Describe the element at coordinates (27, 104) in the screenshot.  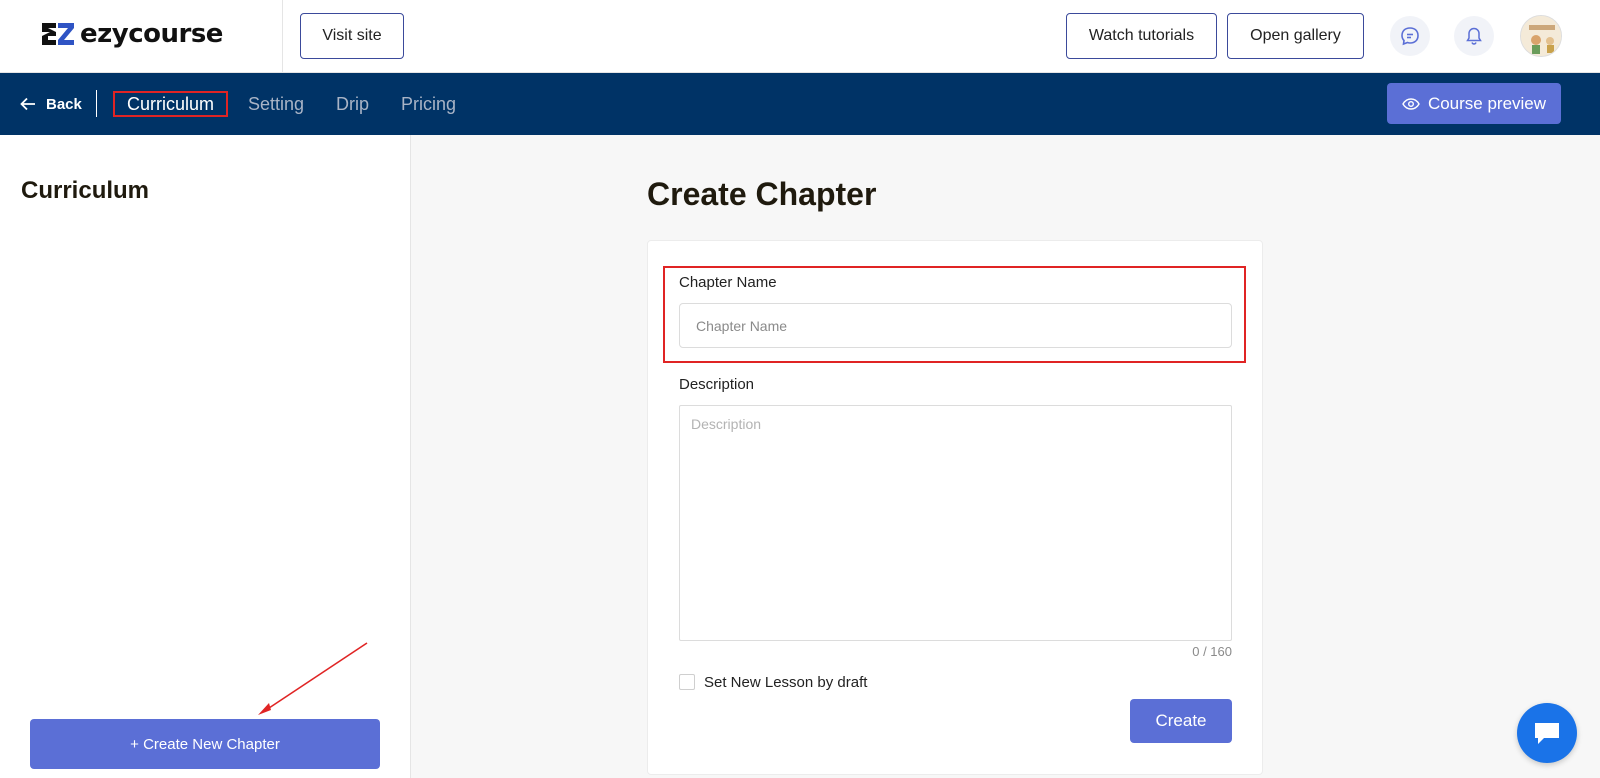
I see `arrow-left-icon` at that location.